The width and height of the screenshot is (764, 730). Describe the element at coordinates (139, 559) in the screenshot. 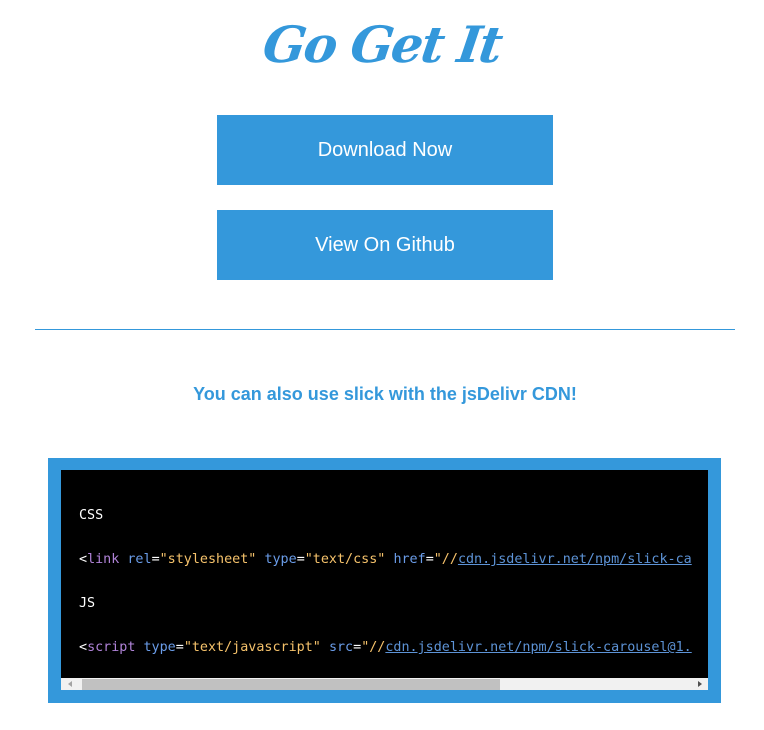

I see `css-rel-attr: rel` at that location.